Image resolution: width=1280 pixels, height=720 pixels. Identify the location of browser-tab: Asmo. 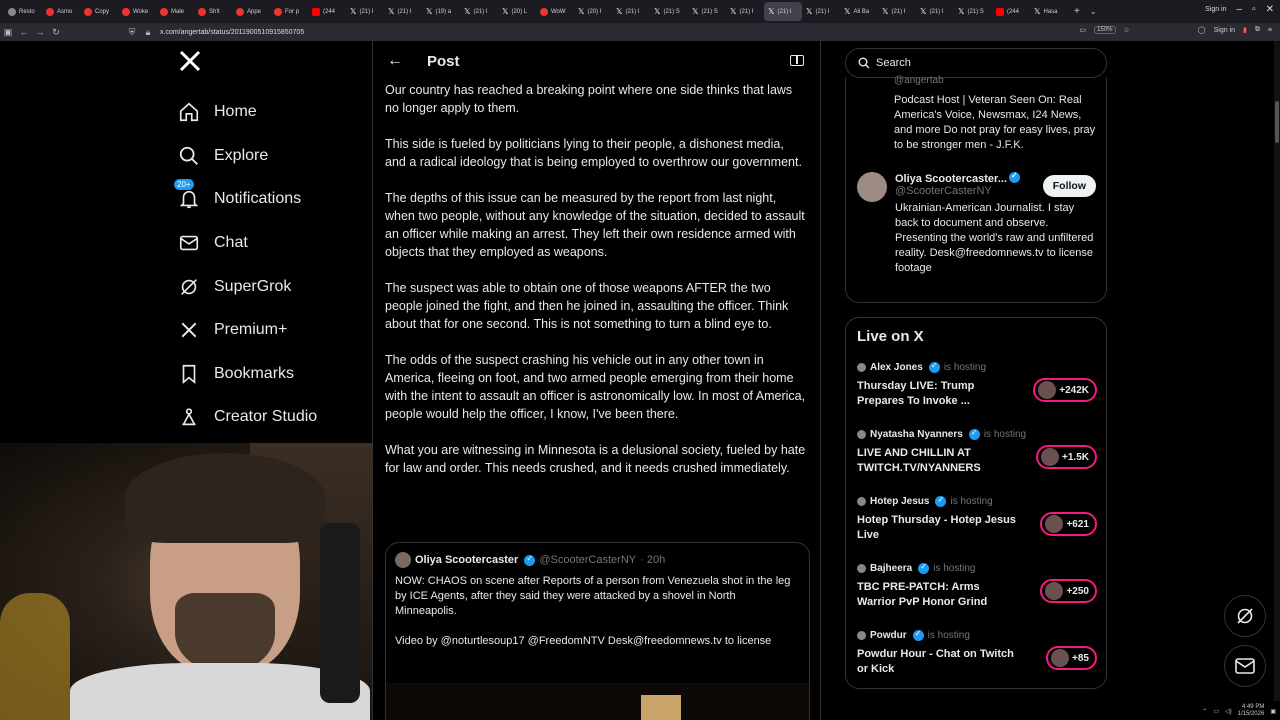
(61, 11).